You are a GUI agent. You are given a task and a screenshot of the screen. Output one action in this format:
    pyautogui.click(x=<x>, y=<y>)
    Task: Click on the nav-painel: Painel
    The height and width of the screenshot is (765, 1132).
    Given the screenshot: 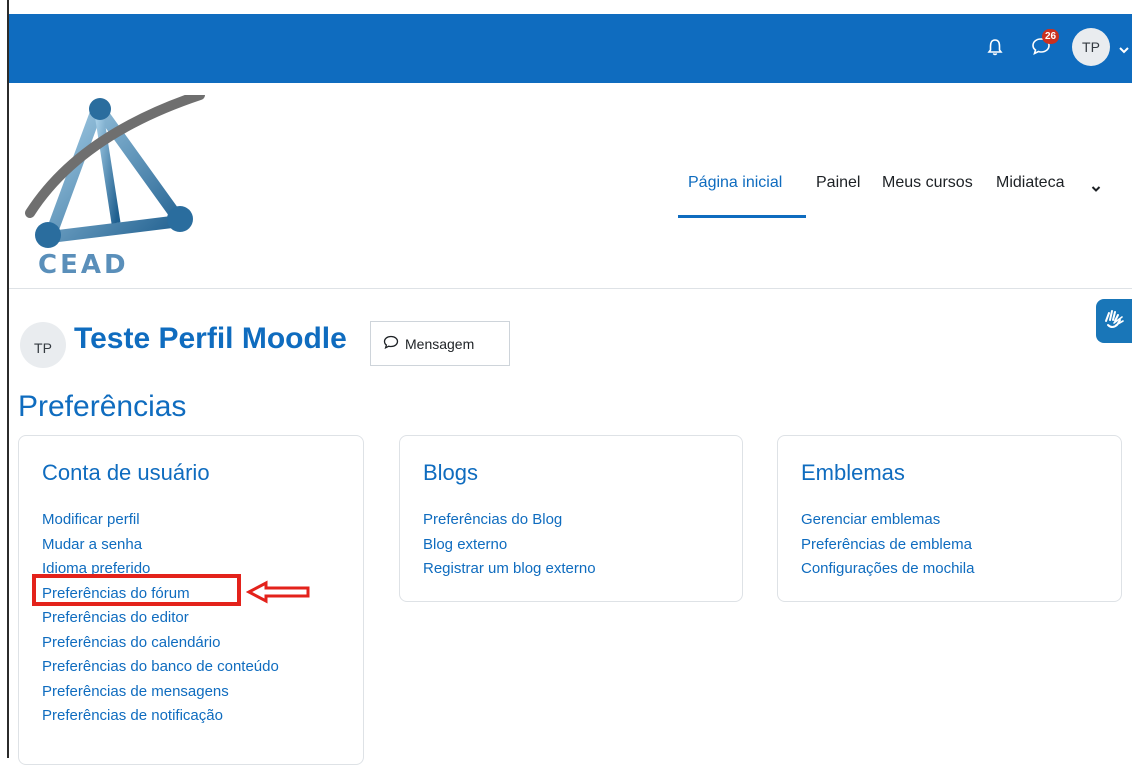 What is the action you would take?
    pyautogui.click(x=838, y=183)
    